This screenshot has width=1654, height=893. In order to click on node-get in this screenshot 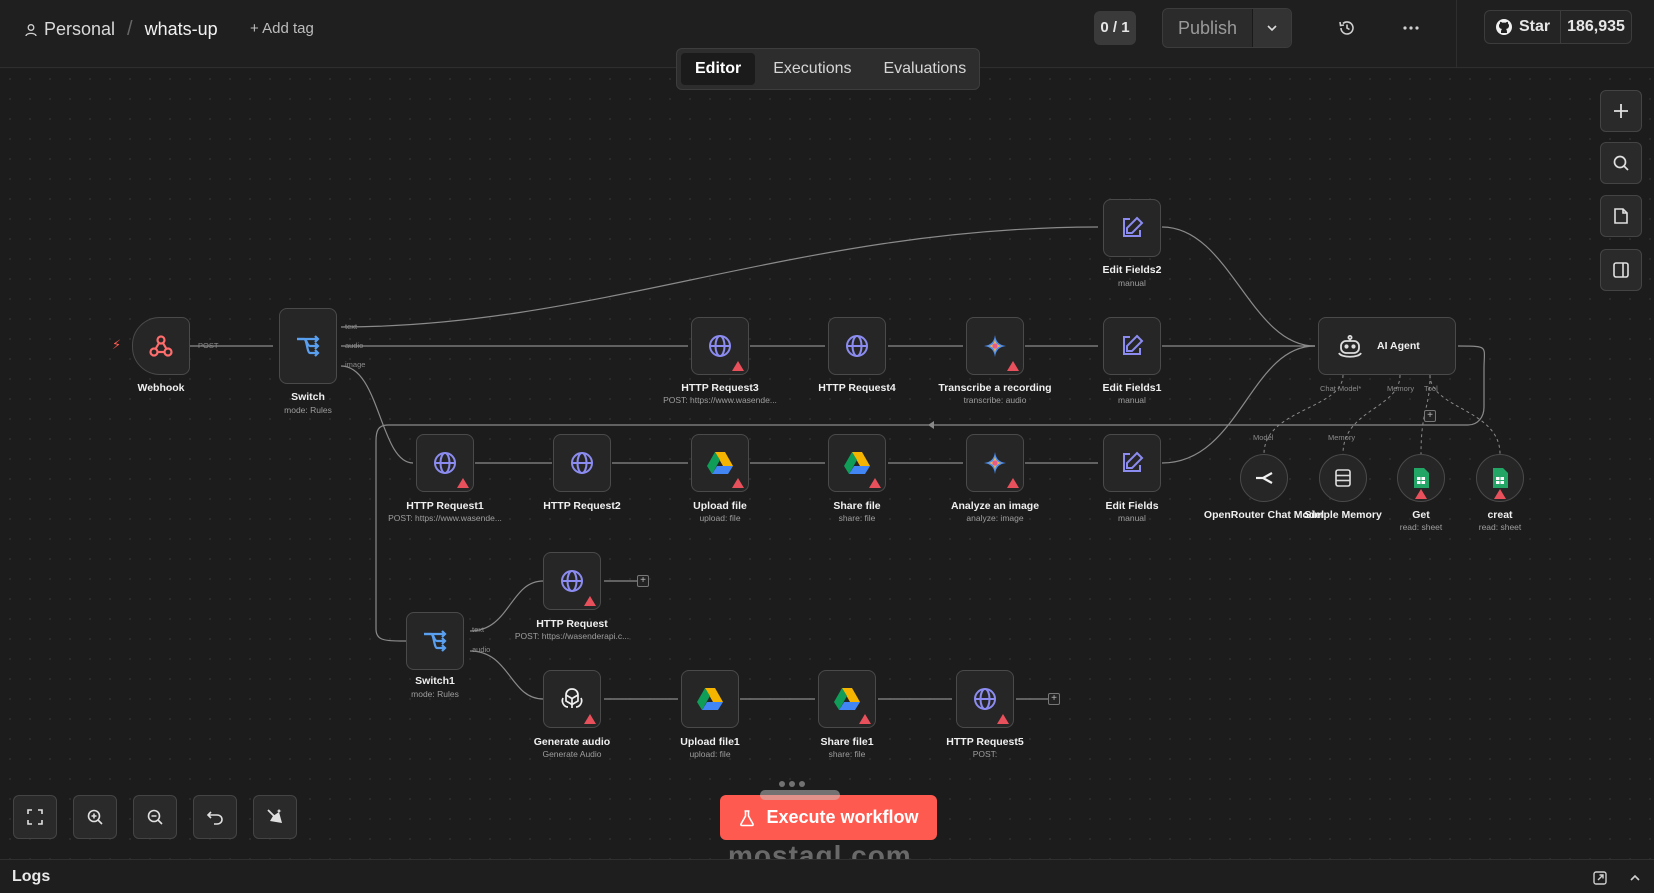, I will do `click(1421, 478)`.